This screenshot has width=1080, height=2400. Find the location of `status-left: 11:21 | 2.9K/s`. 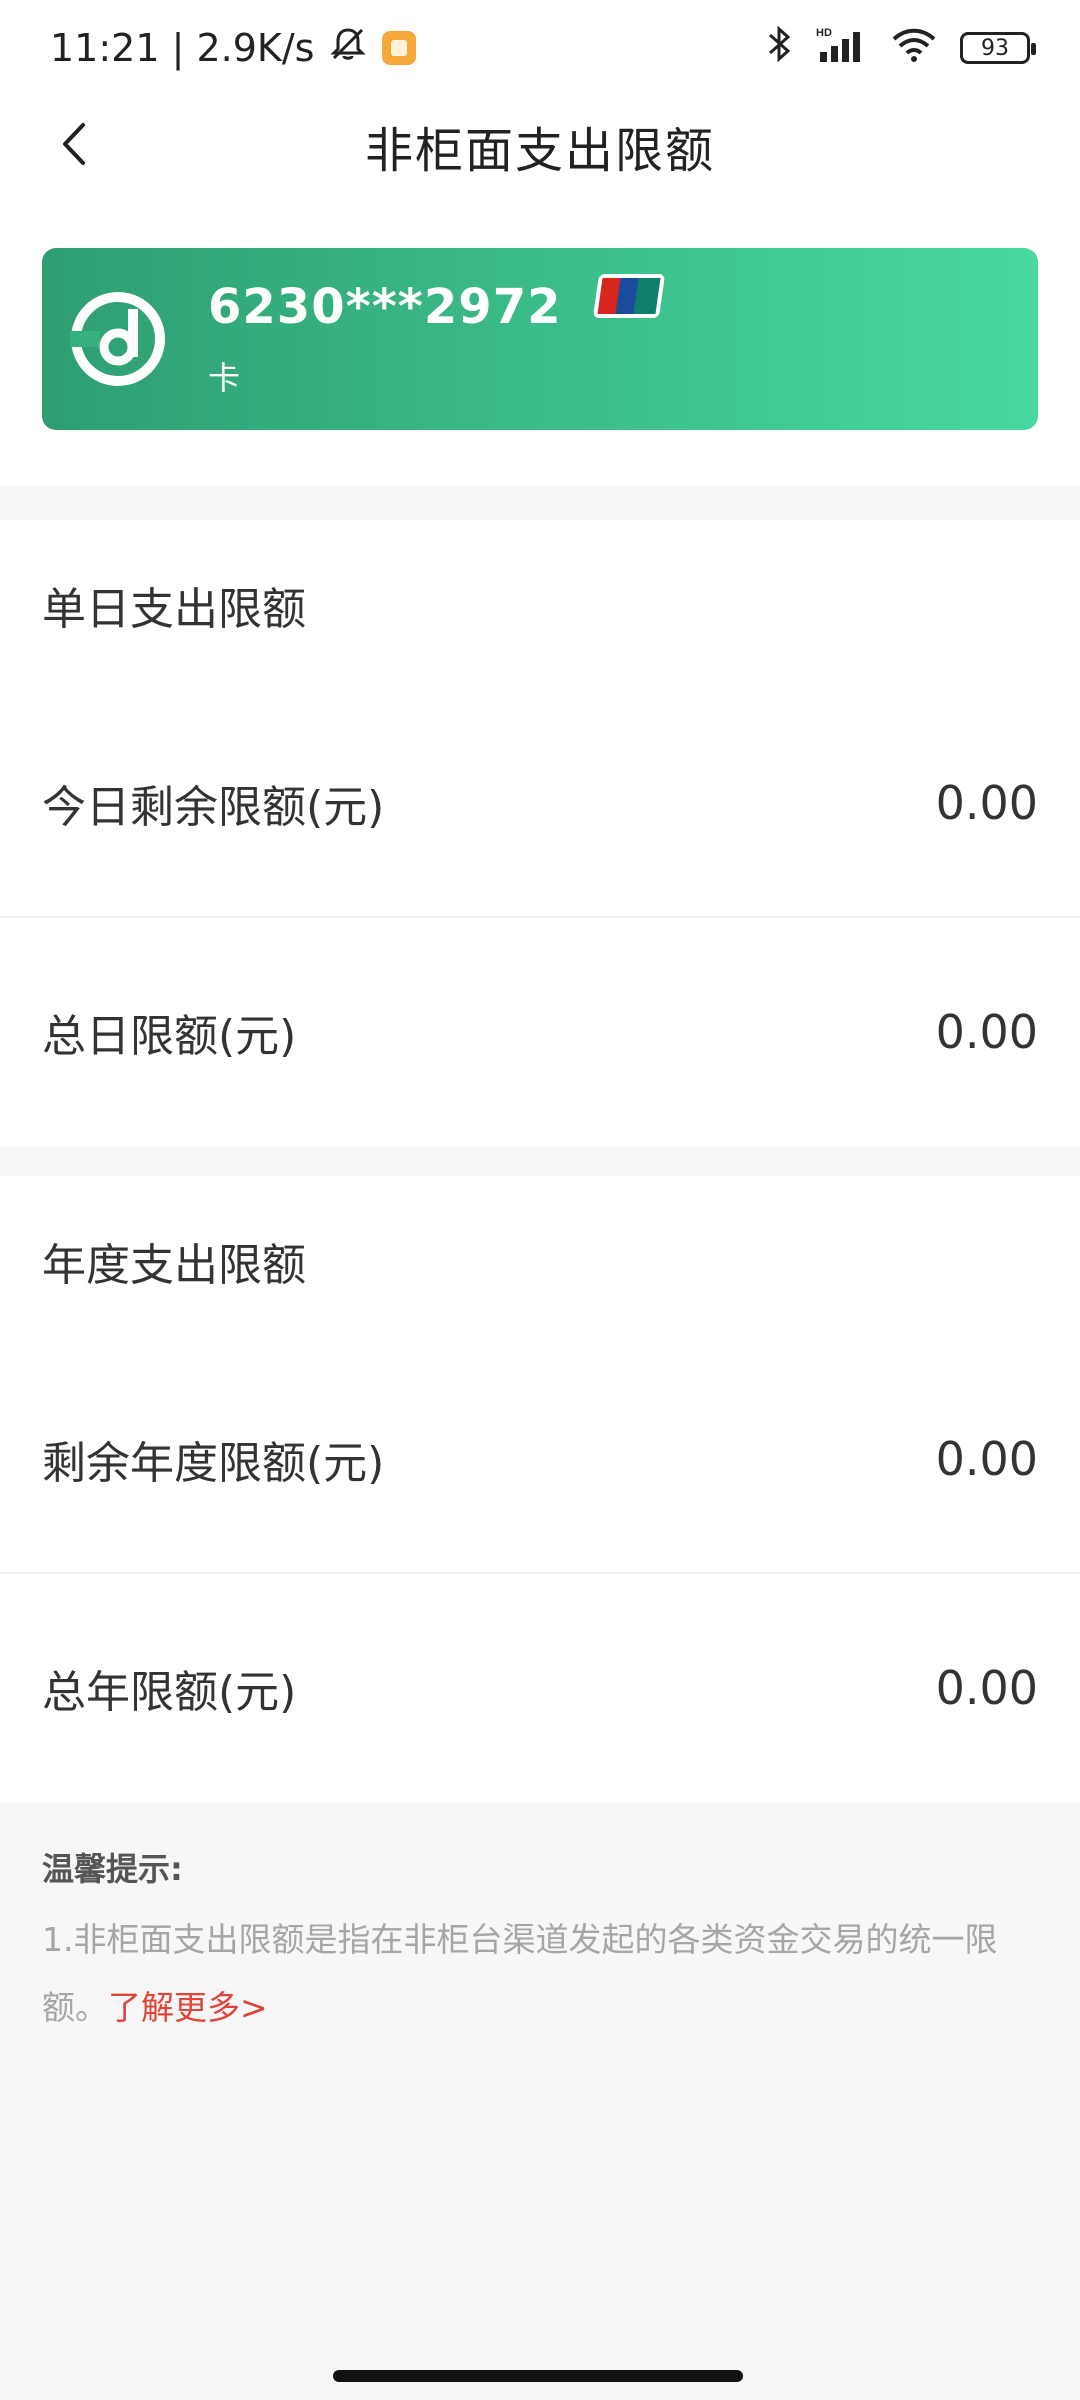

status-left: 11:21 | 2.9K/s is located at coordinates (233, 48).